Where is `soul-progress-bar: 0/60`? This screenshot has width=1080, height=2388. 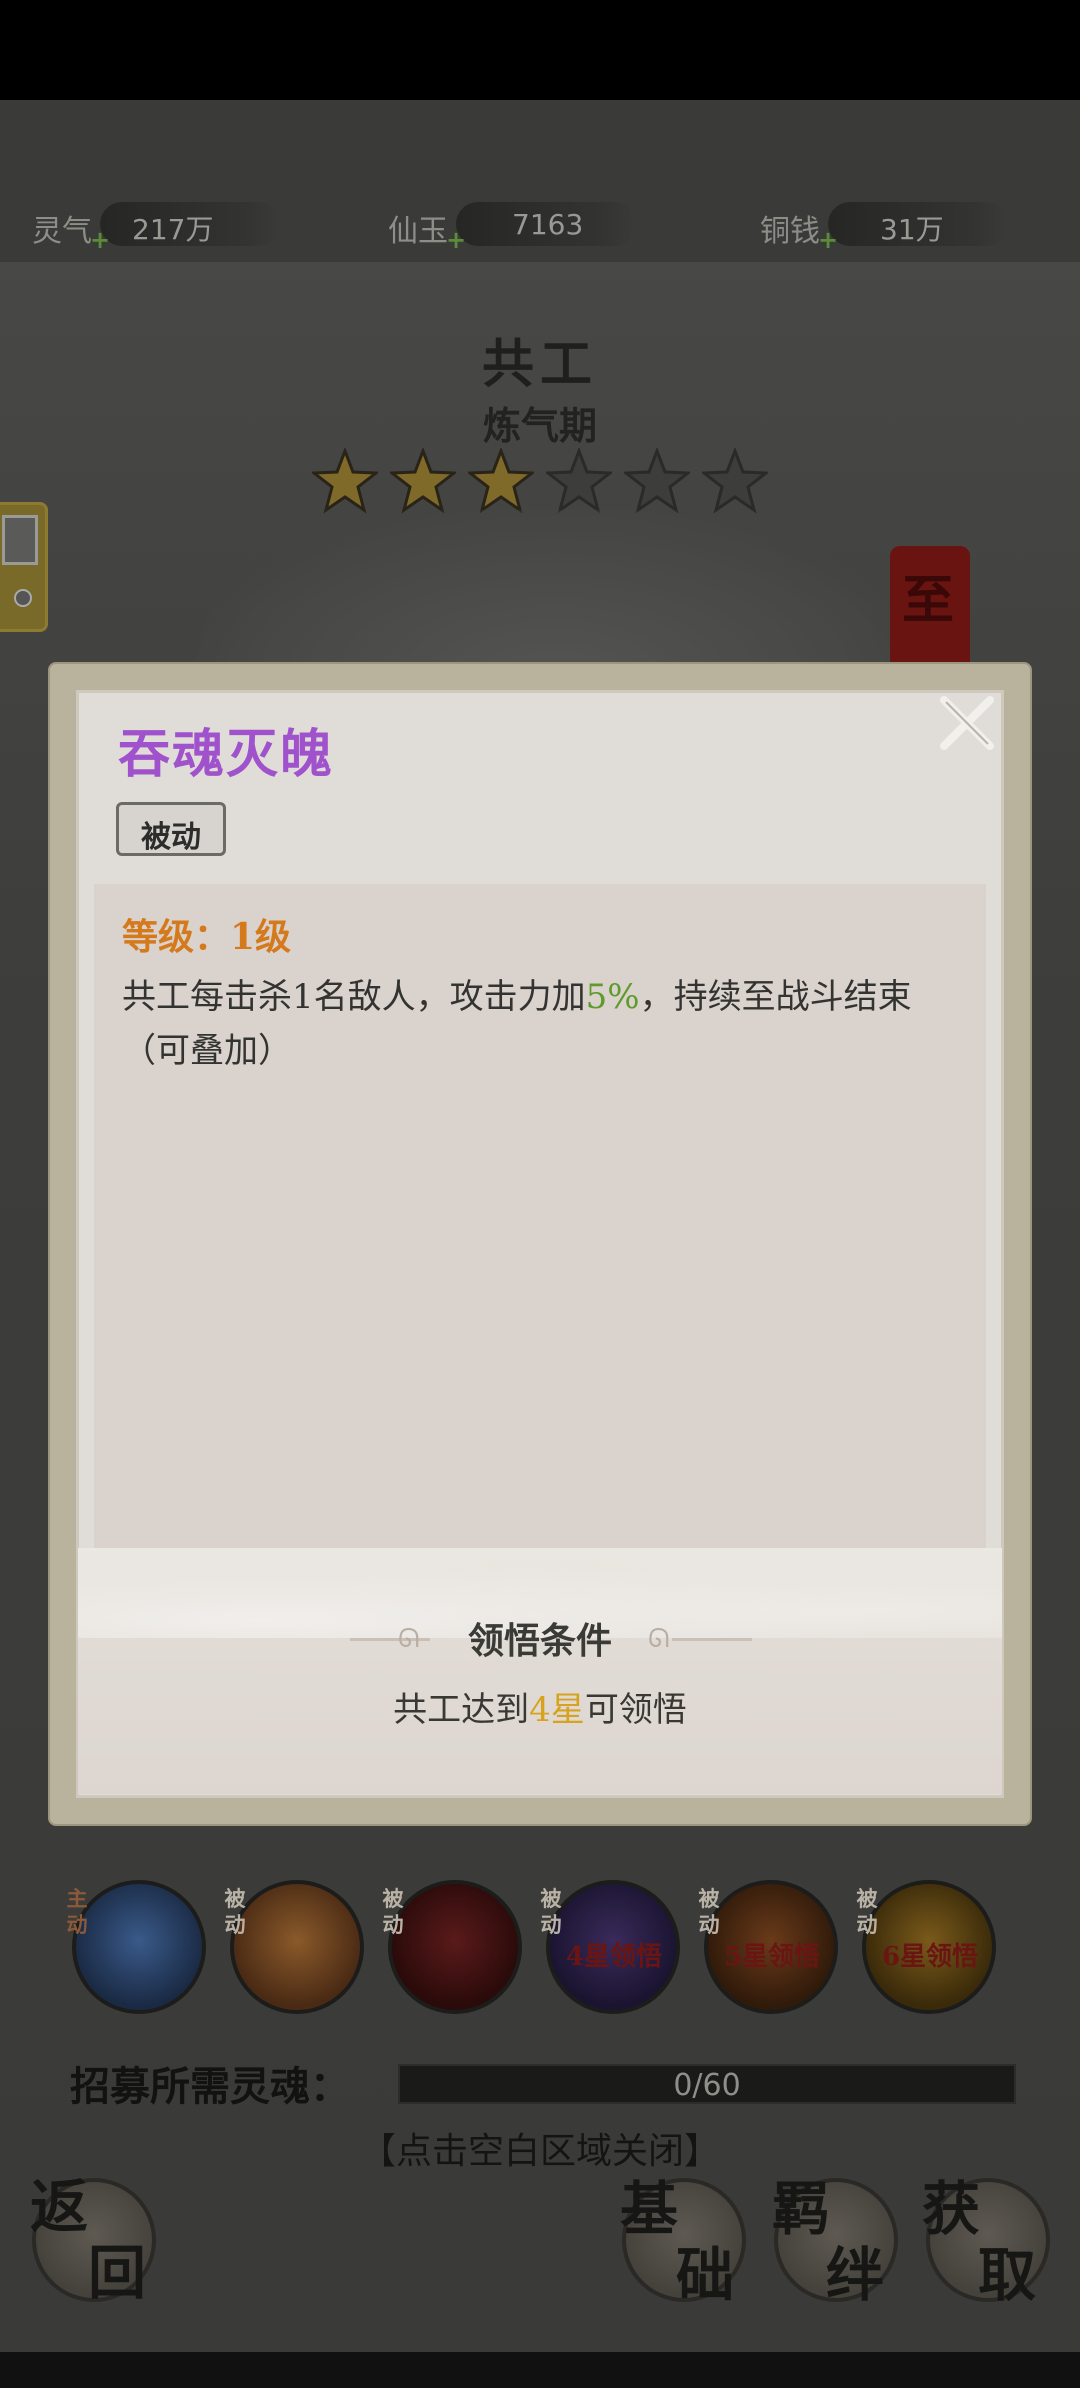
soul-progress-bar: 0/60 is located at coordinates (707, 2084).